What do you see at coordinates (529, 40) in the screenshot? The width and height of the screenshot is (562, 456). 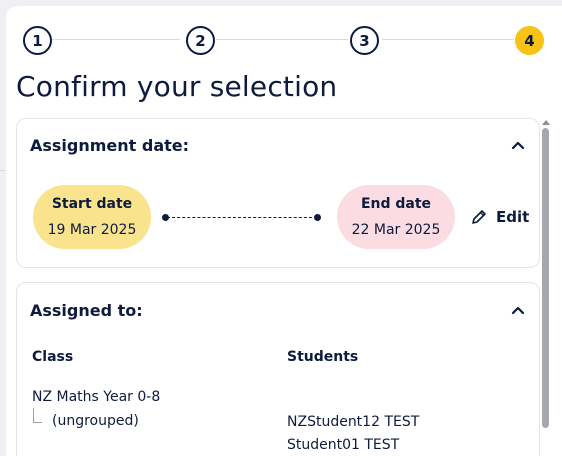 I see `step-4-current: 4` at bounding box center [529, 40].